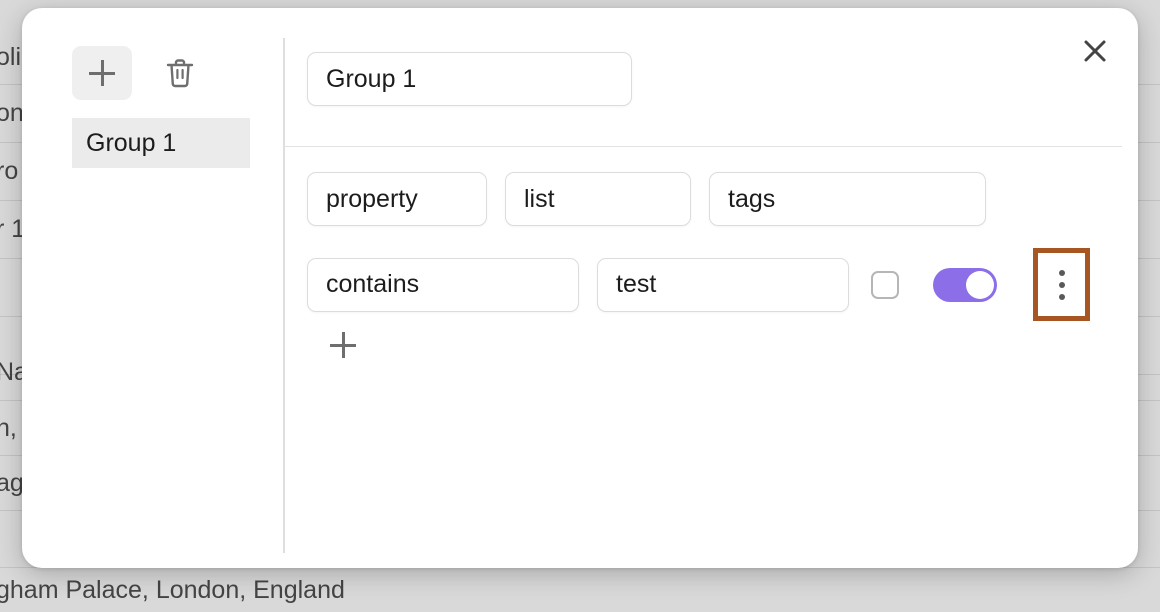 The image size is (1160, 612). I want to click on condition-row: contains test, so click(702, 284).